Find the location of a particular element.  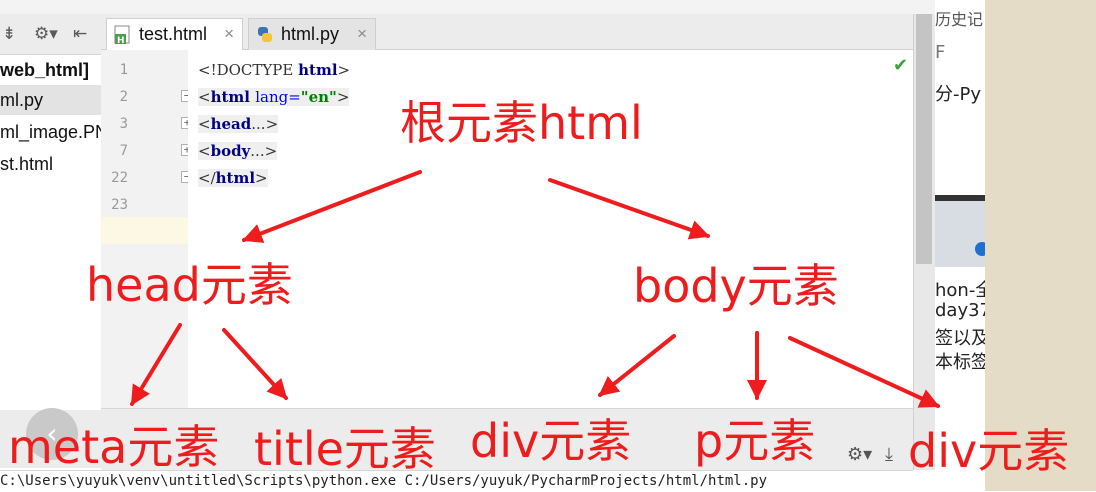

token: <!DOCTYPE is located at coordinates (248, 70).